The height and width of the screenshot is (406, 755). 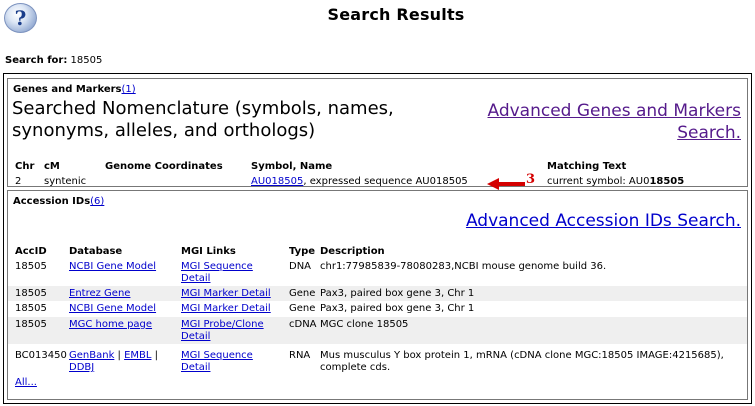 What do you see at coordinates (292, 166) in the screenshot?
I see `col-symbol-name-header: Symbol, Name` at bounding box center [292, 166].